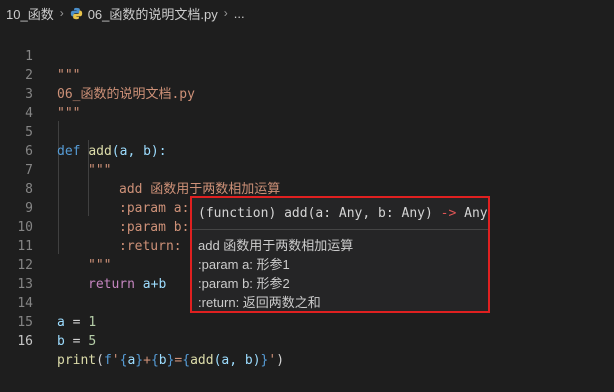 Image resolution: width=614 pixels, height=392 pixels. Describe the element at coordinates (77, 360) in the screenshot. I see `builtin-print: print` at that location.